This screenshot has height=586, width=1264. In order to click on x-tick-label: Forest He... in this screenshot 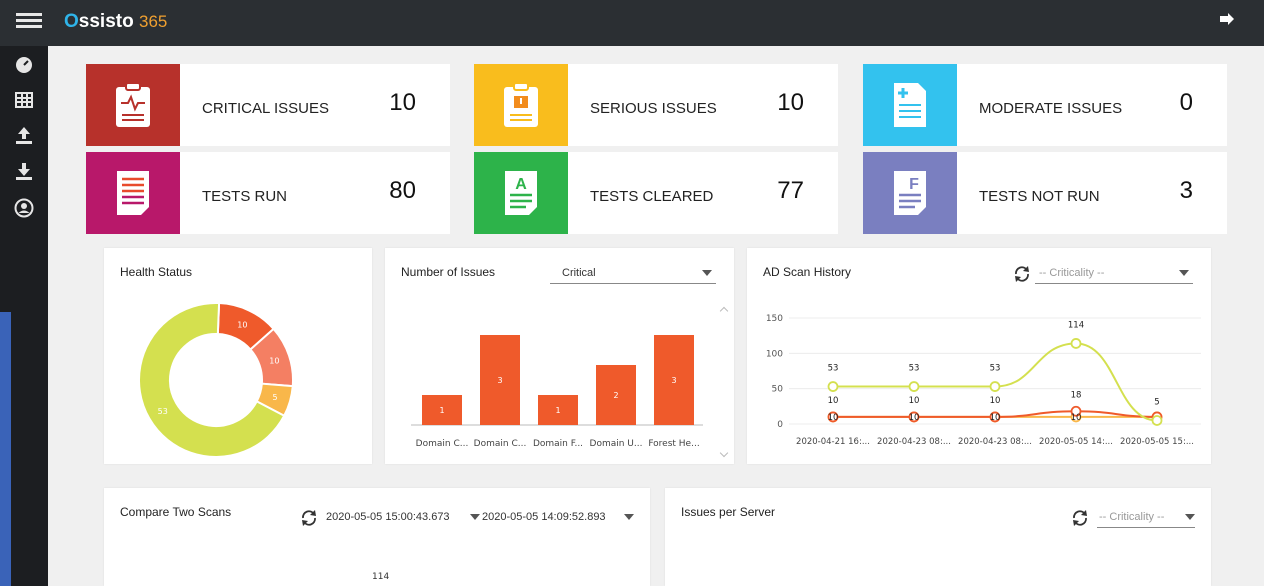, I will do `click(673, 444)`.